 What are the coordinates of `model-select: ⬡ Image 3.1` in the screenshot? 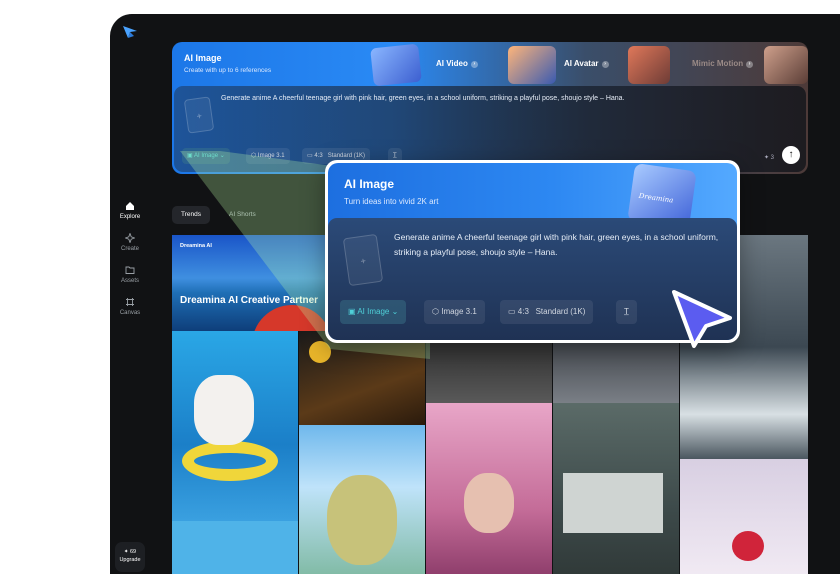 It's located at (454, 312).